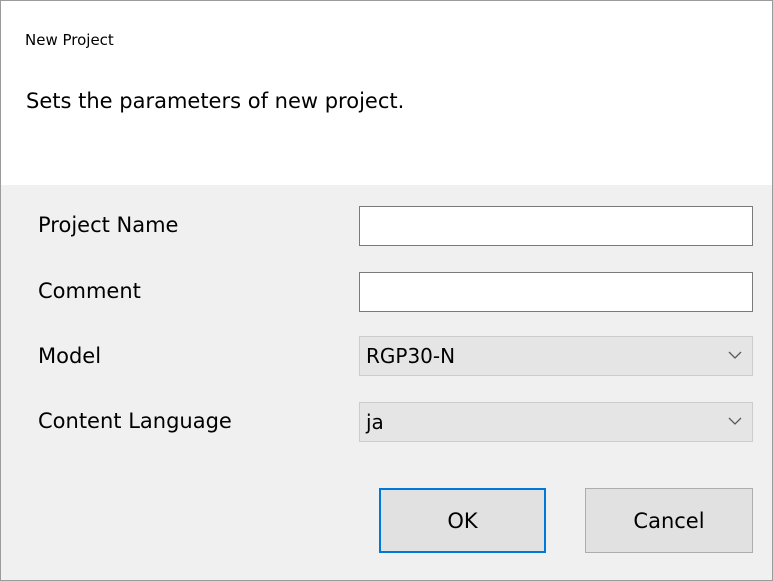 The height and width of the screenshot is (581, 773). Describe the element at coordinates (556, 226) in the screenshot. I see `project-name-input` at that location.